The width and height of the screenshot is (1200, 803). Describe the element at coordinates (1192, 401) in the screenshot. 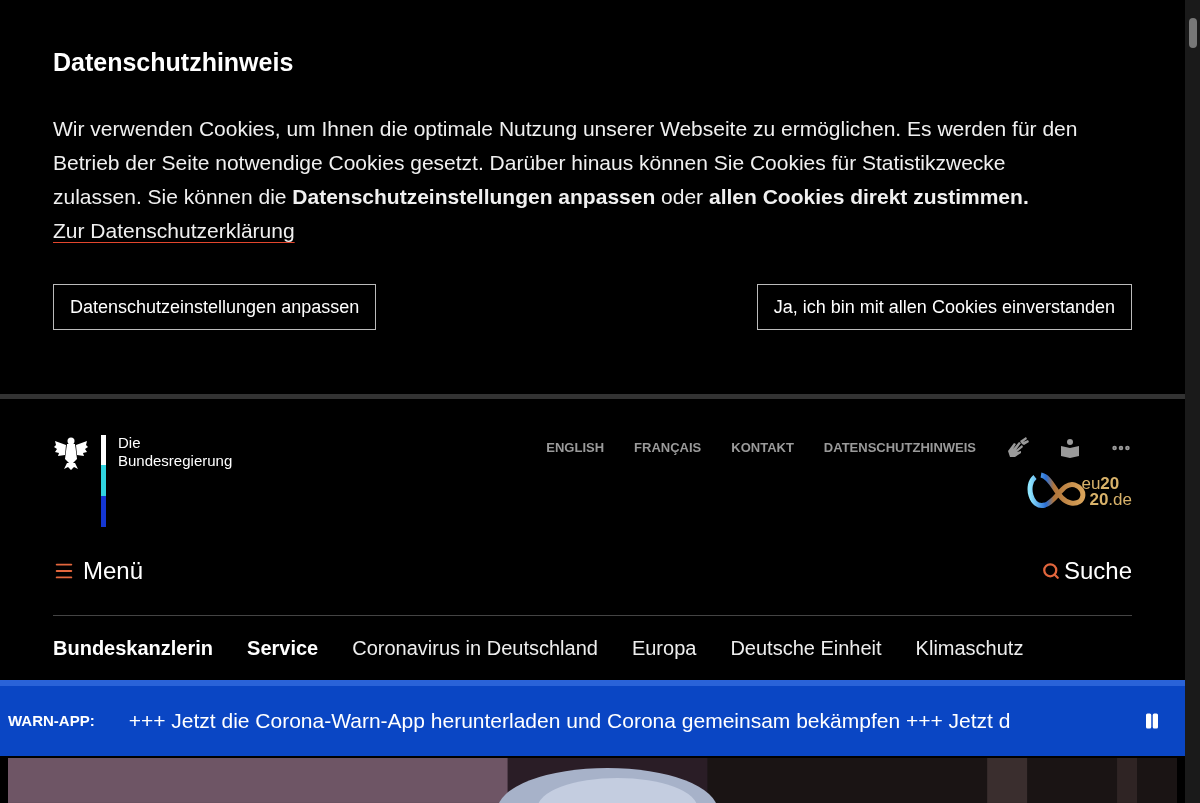

I see `scrollbar` at that location.